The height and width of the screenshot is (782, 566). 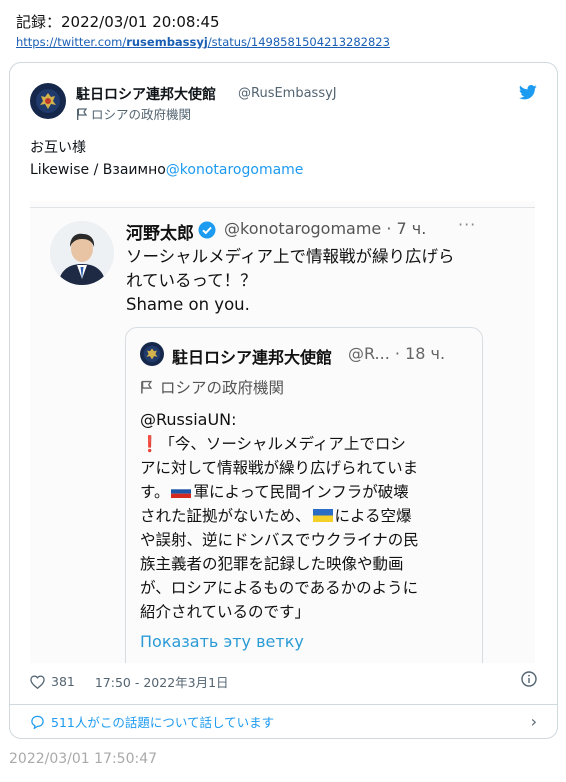 What do you see at coordinates (191, 280) in the screenshot?
I see `screenshot-text-line2: れているって！？` at bounding box center [191, 280].